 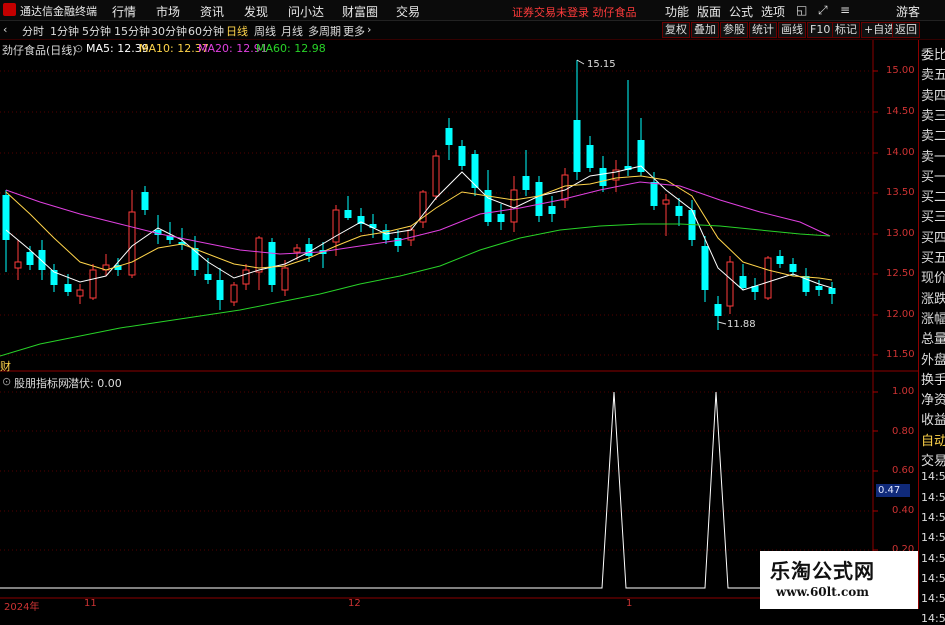 I want to click on y-tick-label: 12.00, so click(x=900, y=314).